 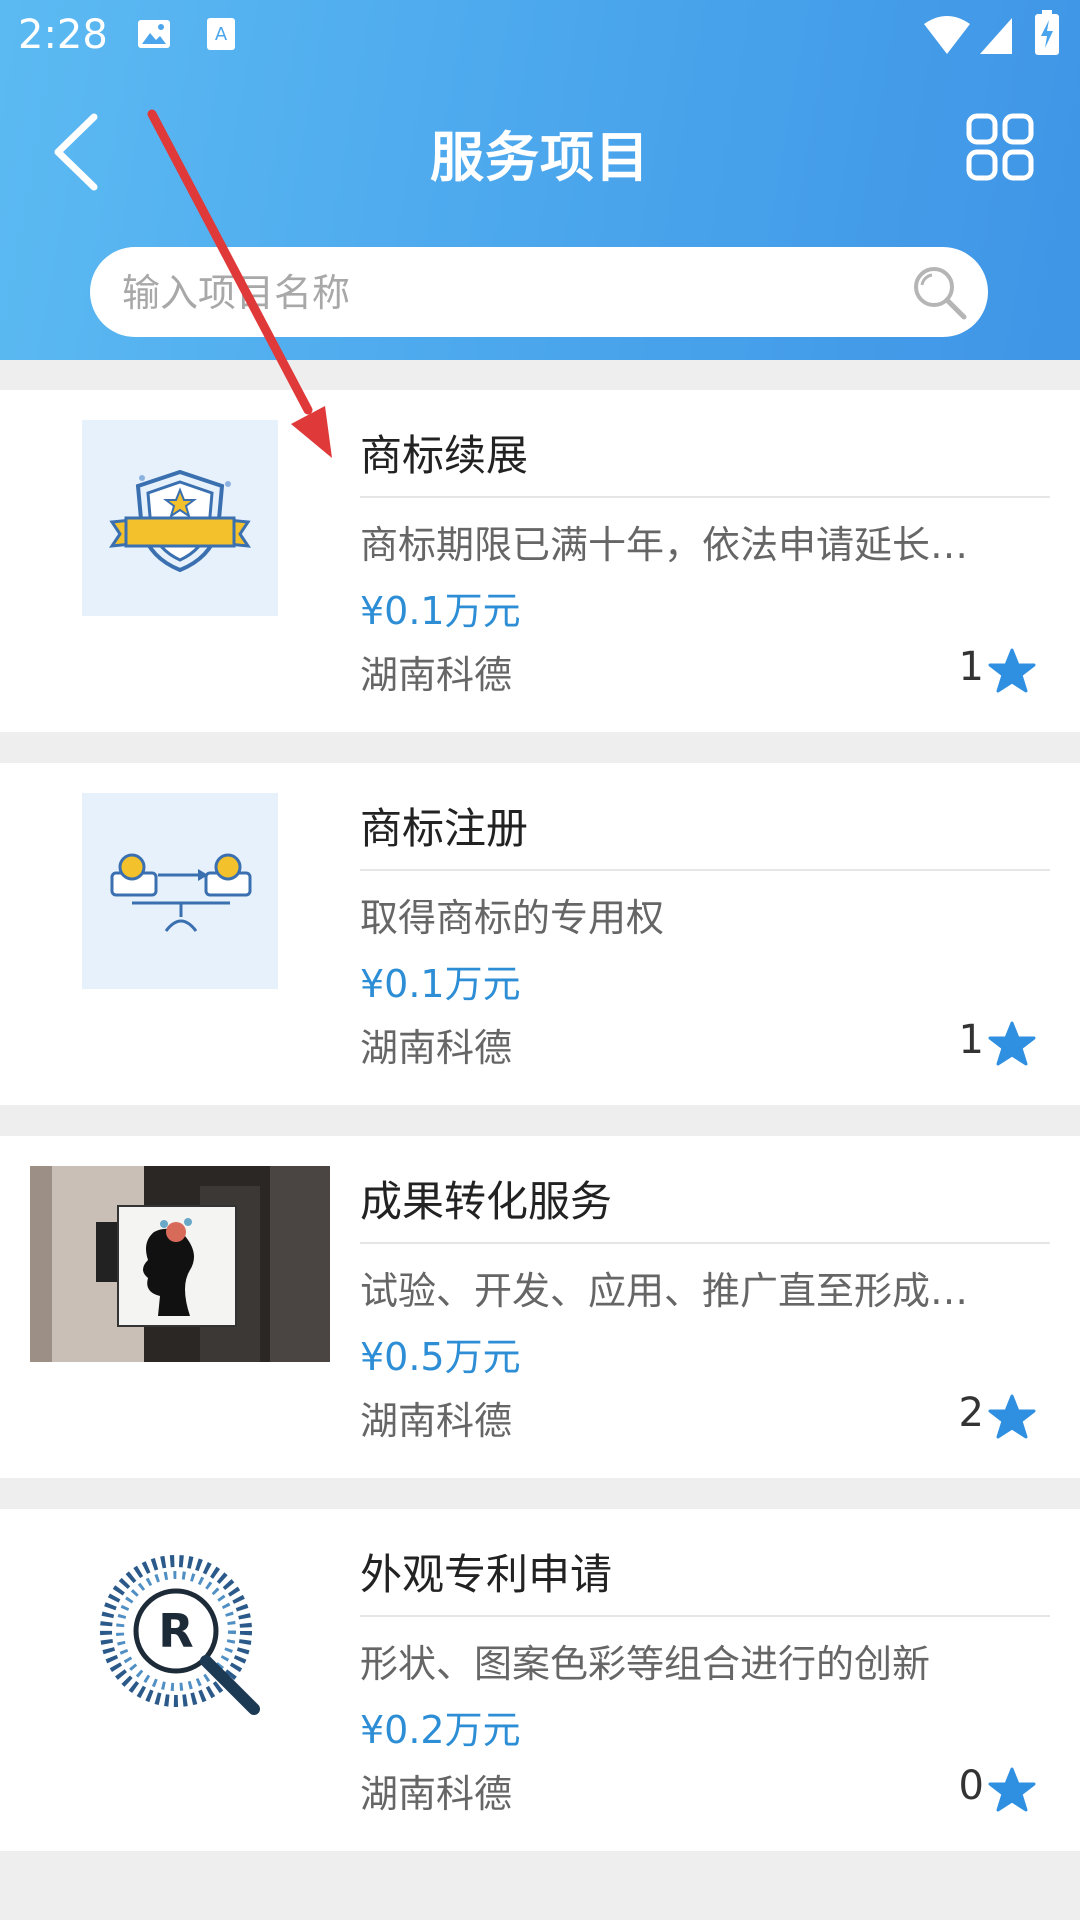 What do you see at coordinates (440, 1357) in the screenshot?
I see `service-price: ¥0.5万元` at bounding box center [440, 1357].